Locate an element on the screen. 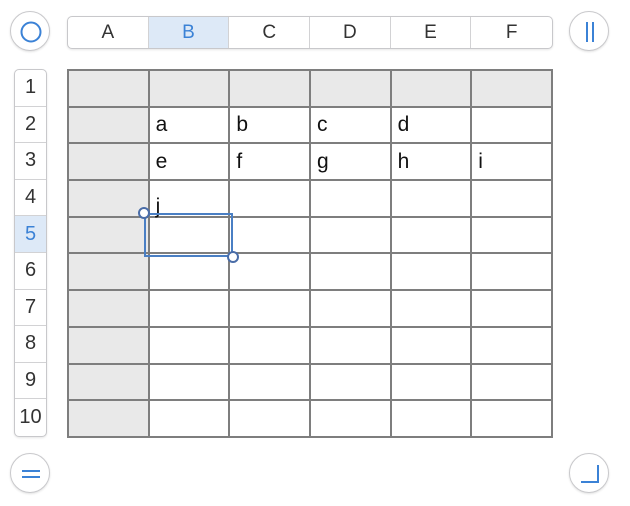  corner-button is located at coordinates (589, 473).